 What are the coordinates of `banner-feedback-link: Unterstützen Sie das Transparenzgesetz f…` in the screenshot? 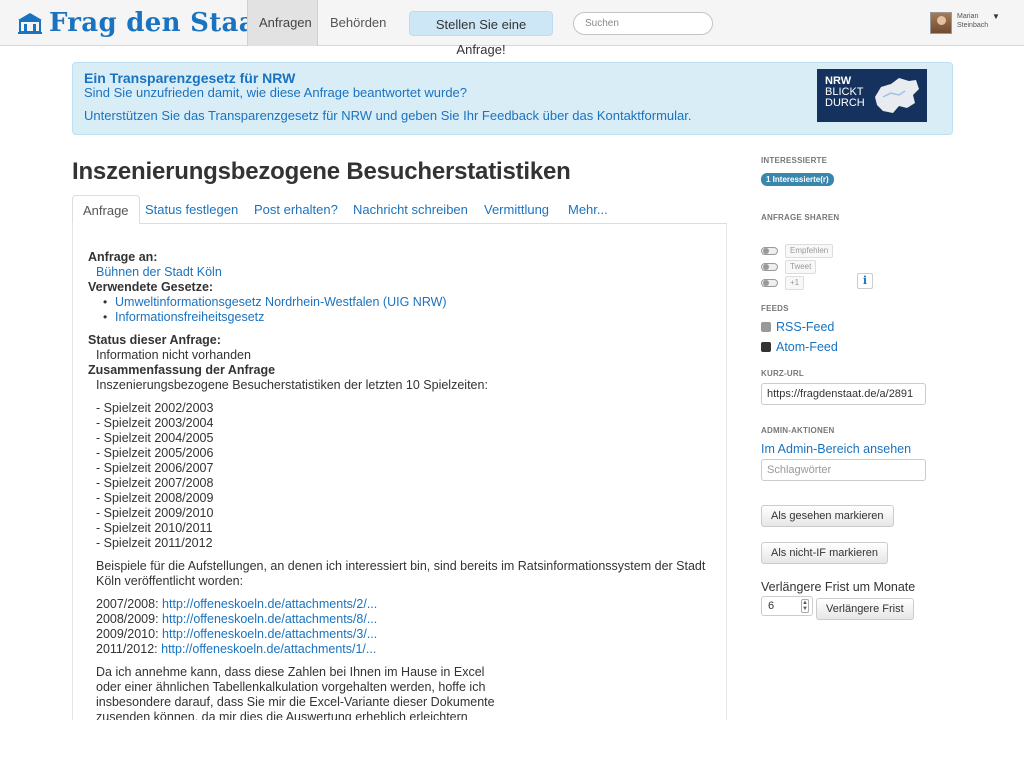 It's located at (387, 115).